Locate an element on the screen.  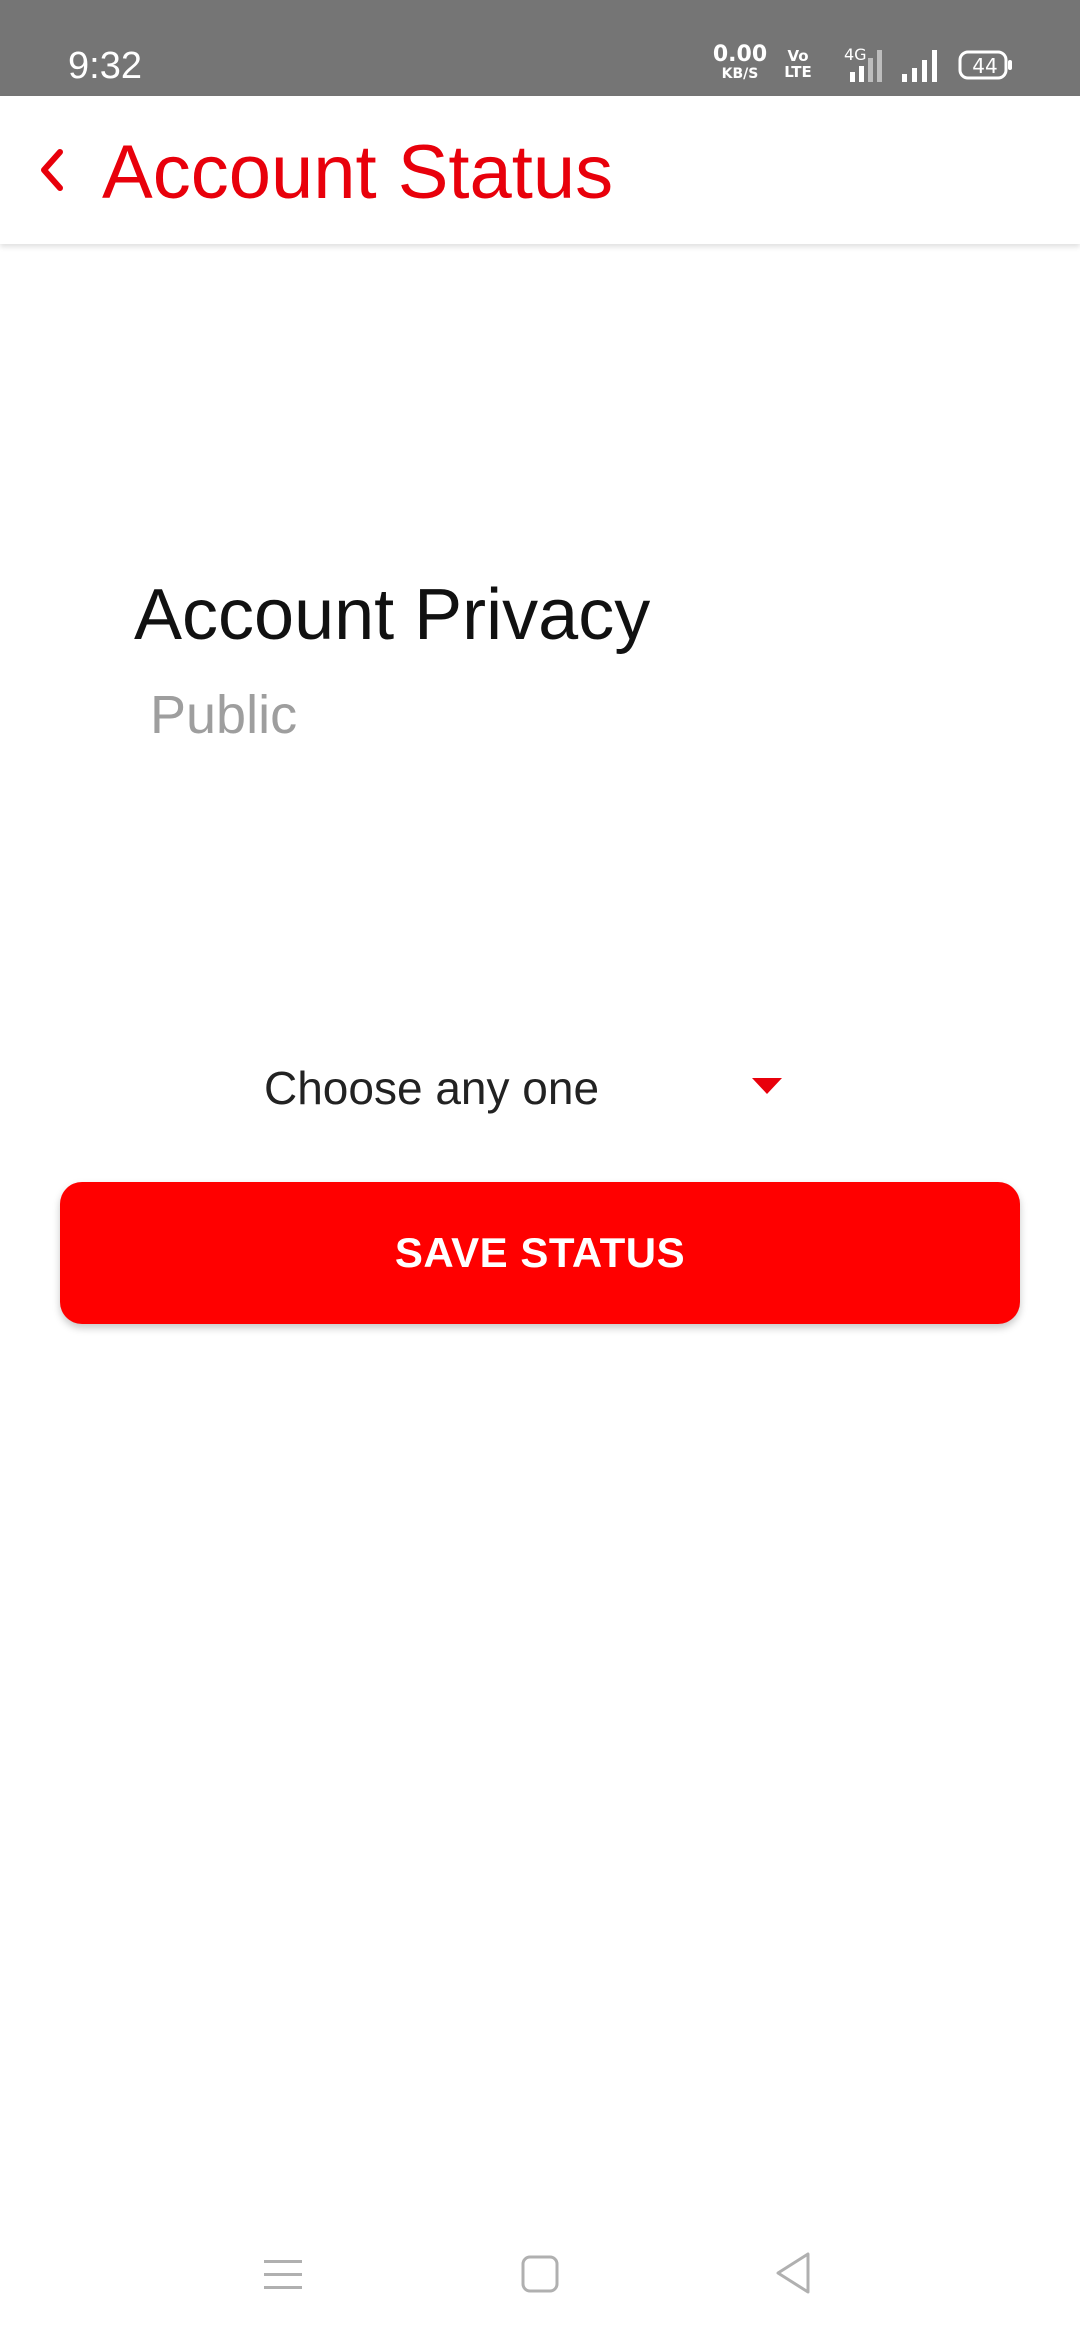
network-speed-value: 0.00 is located at coordinates (740, 54).